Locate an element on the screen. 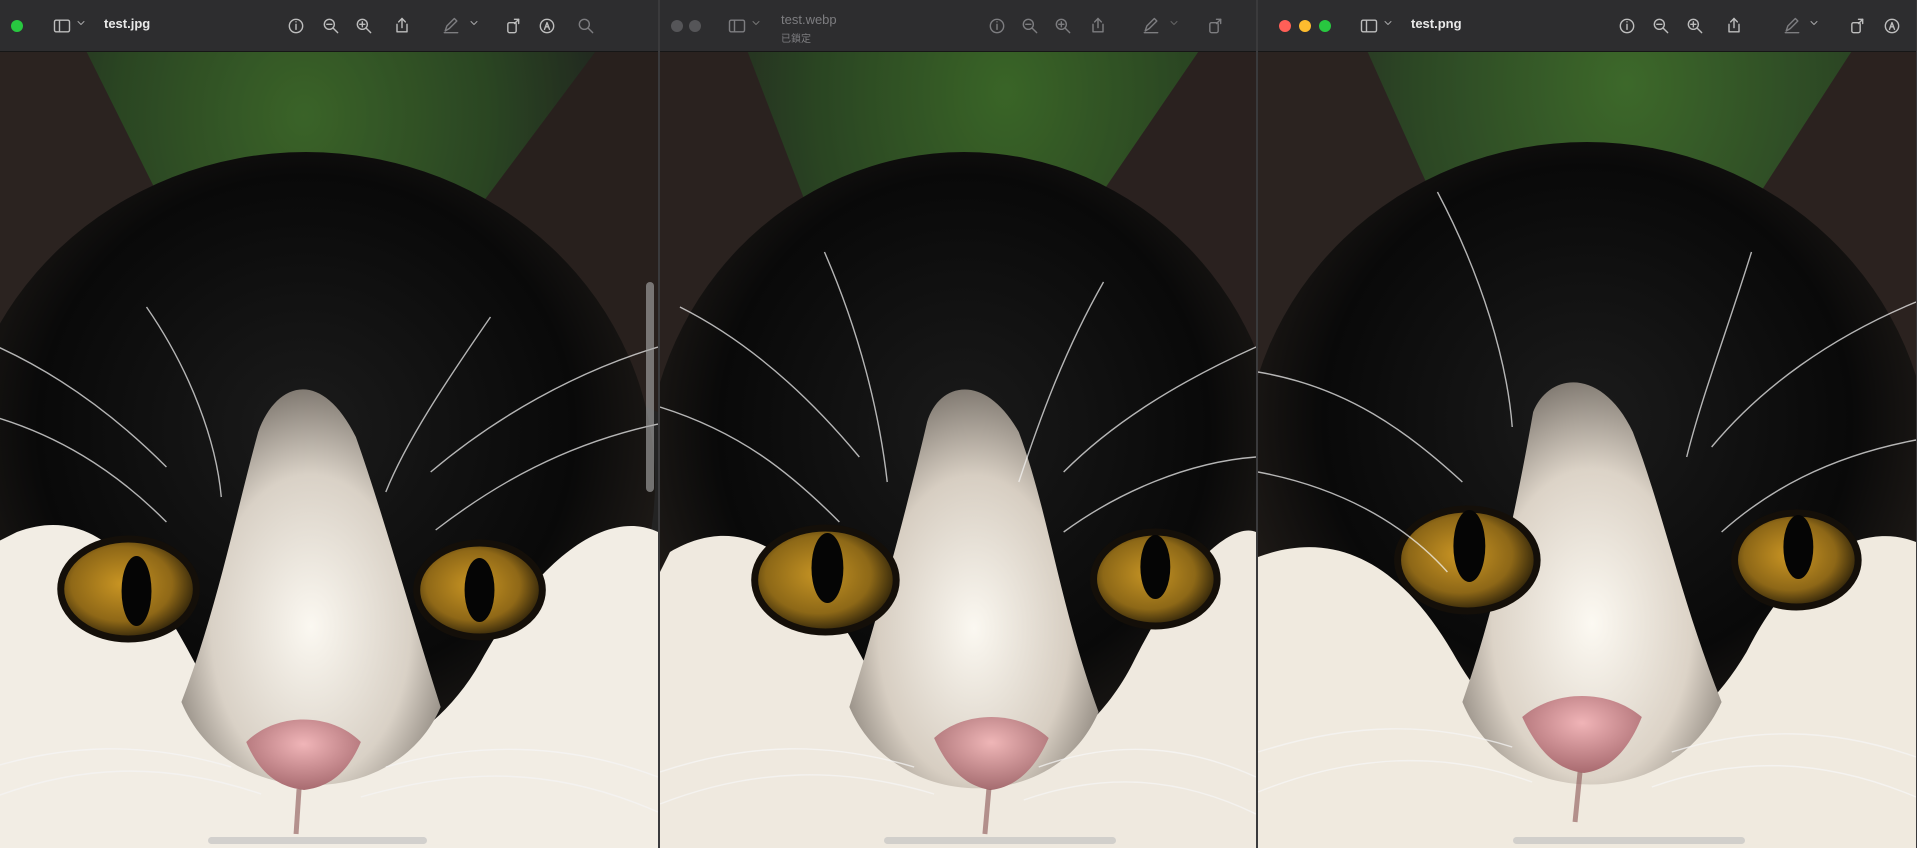 The height and width of the screenshot is (848, 1917). toolbar: test.jpg is located at coordinates (329, 26).